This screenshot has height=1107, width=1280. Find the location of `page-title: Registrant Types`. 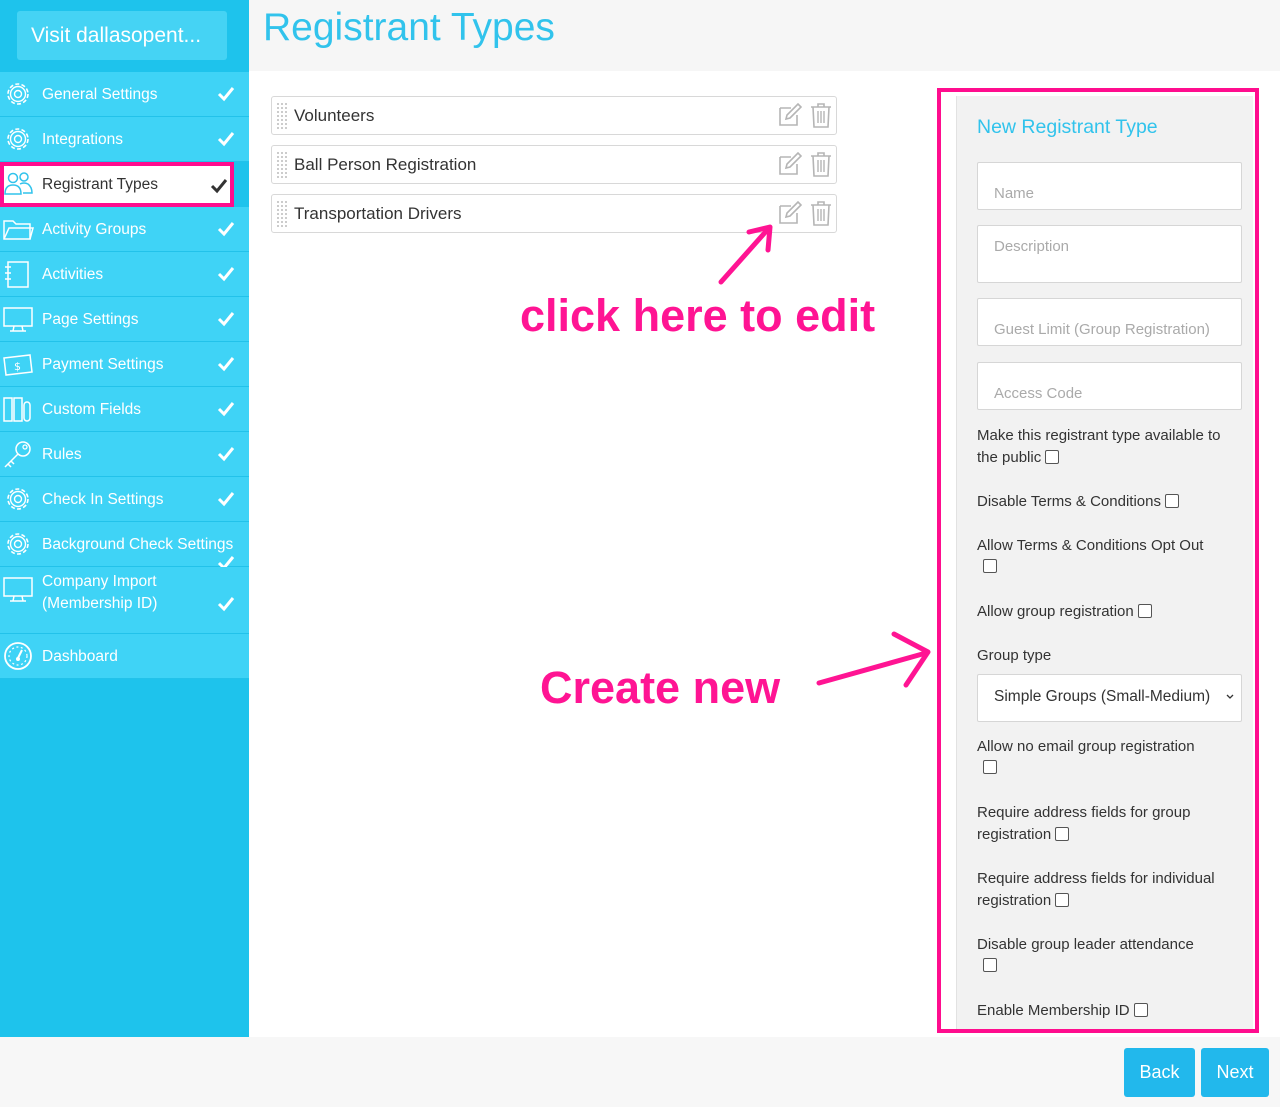

page-title: Registrant Types is located at coordinates (409, 27).